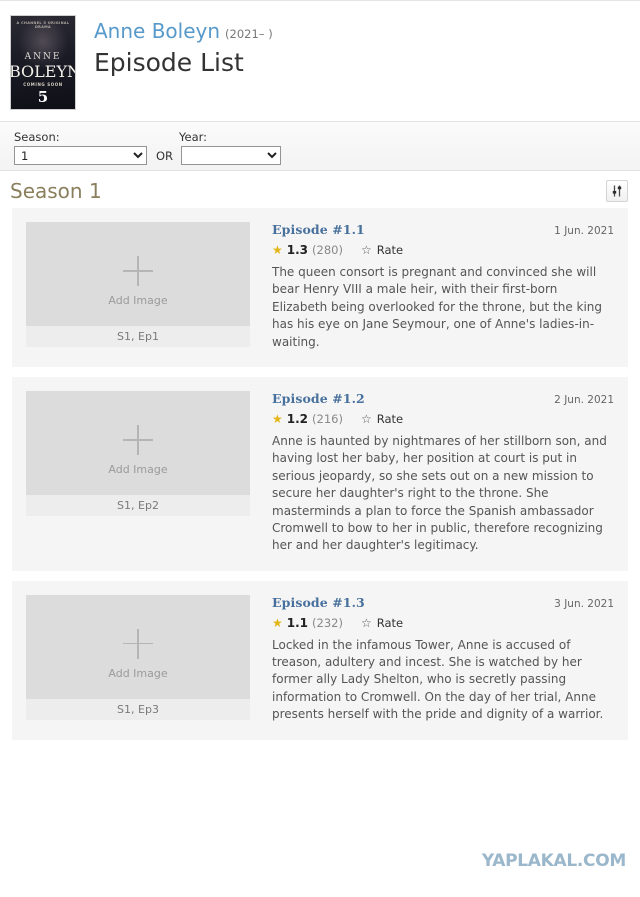 The image size is (640, 897). I want to click on season-label: Season:, so click(37, 137).